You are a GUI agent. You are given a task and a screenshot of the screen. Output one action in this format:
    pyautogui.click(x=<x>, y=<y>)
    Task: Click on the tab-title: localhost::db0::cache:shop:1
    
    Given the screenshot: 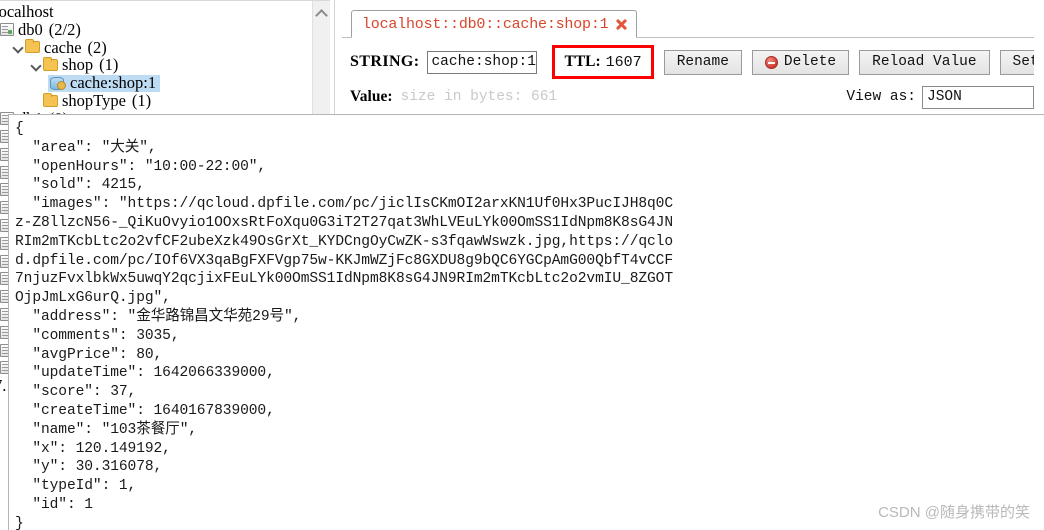 What is the action you would take?
    pyautogui.click(x=485, y=24)
    